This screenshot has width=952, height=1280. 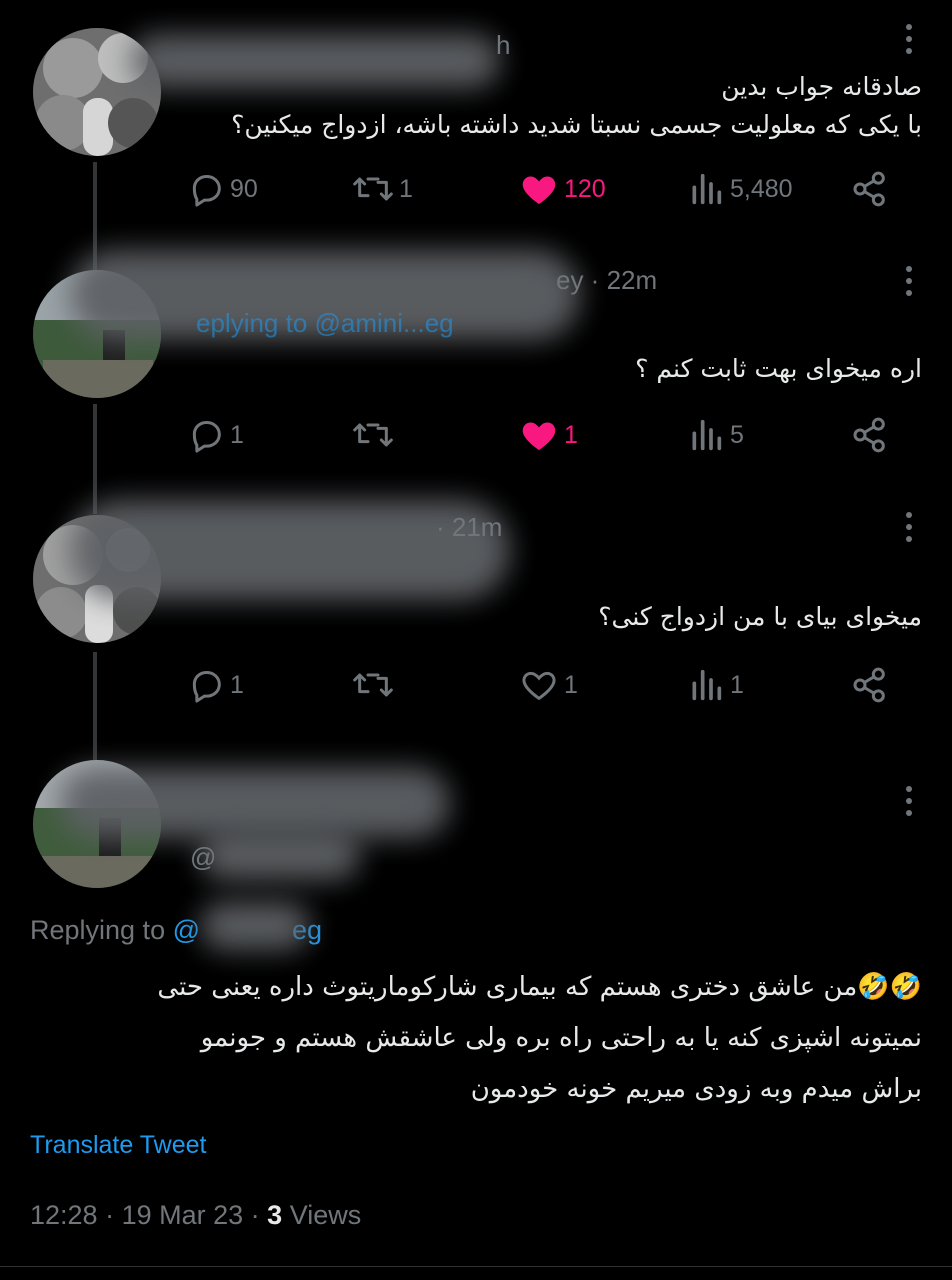 What do you see at coordinates (585, 188) in the screenshot?
I see `like-count: 120` at bounding box center [585, 188].